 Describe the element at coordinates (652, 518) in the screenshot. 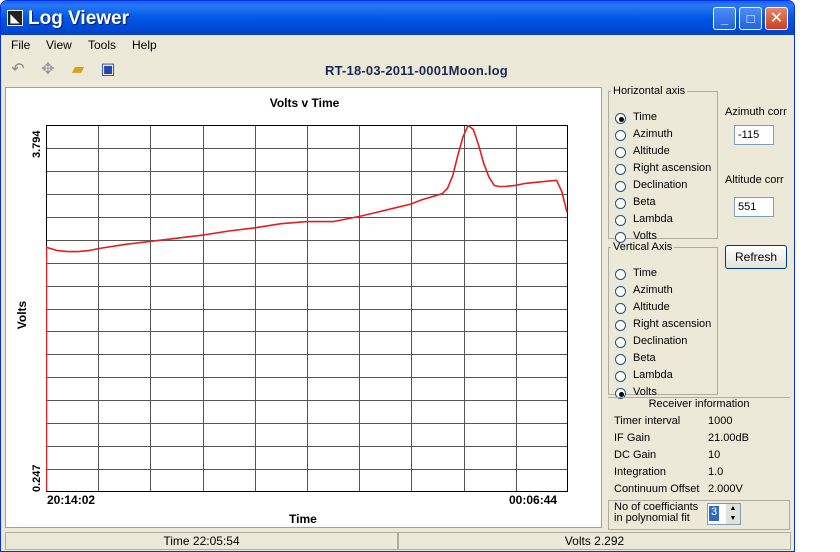

I see `polyfit-label-line2: in polynomial fit` at that location.